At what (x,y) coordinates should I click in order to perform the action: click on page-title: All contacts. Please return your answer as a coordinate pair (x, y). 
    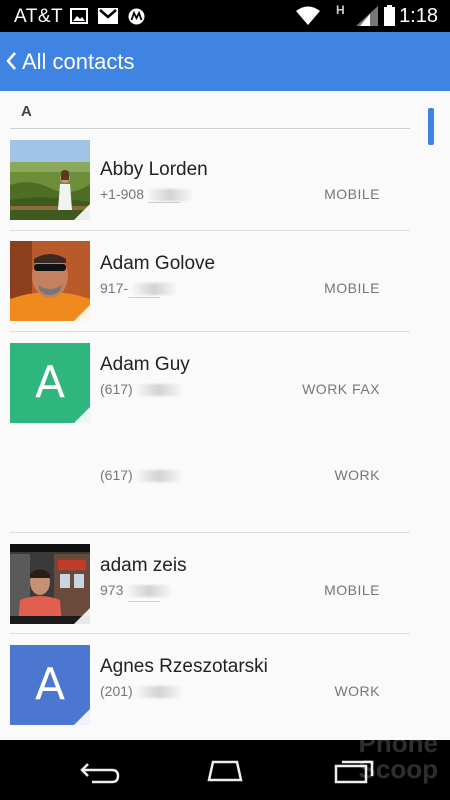
    Looking at the image, I should click on (78, 61).